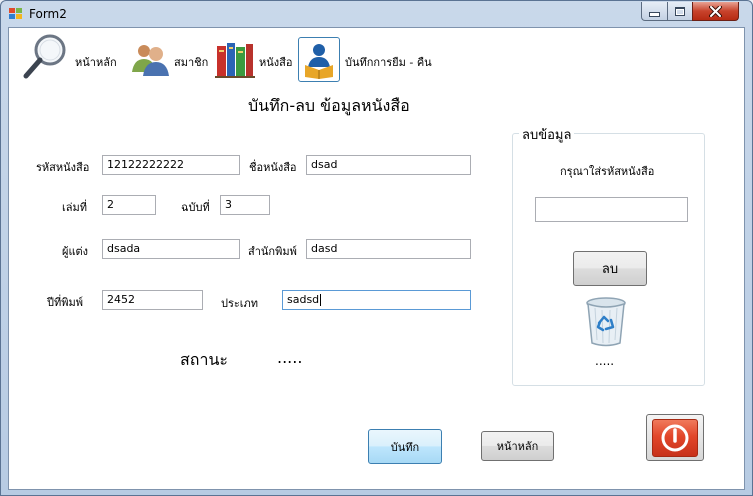 The image size is (753, 496). I want to click on toolbar-item-books-label: หนังสือ, so click(276, 62).